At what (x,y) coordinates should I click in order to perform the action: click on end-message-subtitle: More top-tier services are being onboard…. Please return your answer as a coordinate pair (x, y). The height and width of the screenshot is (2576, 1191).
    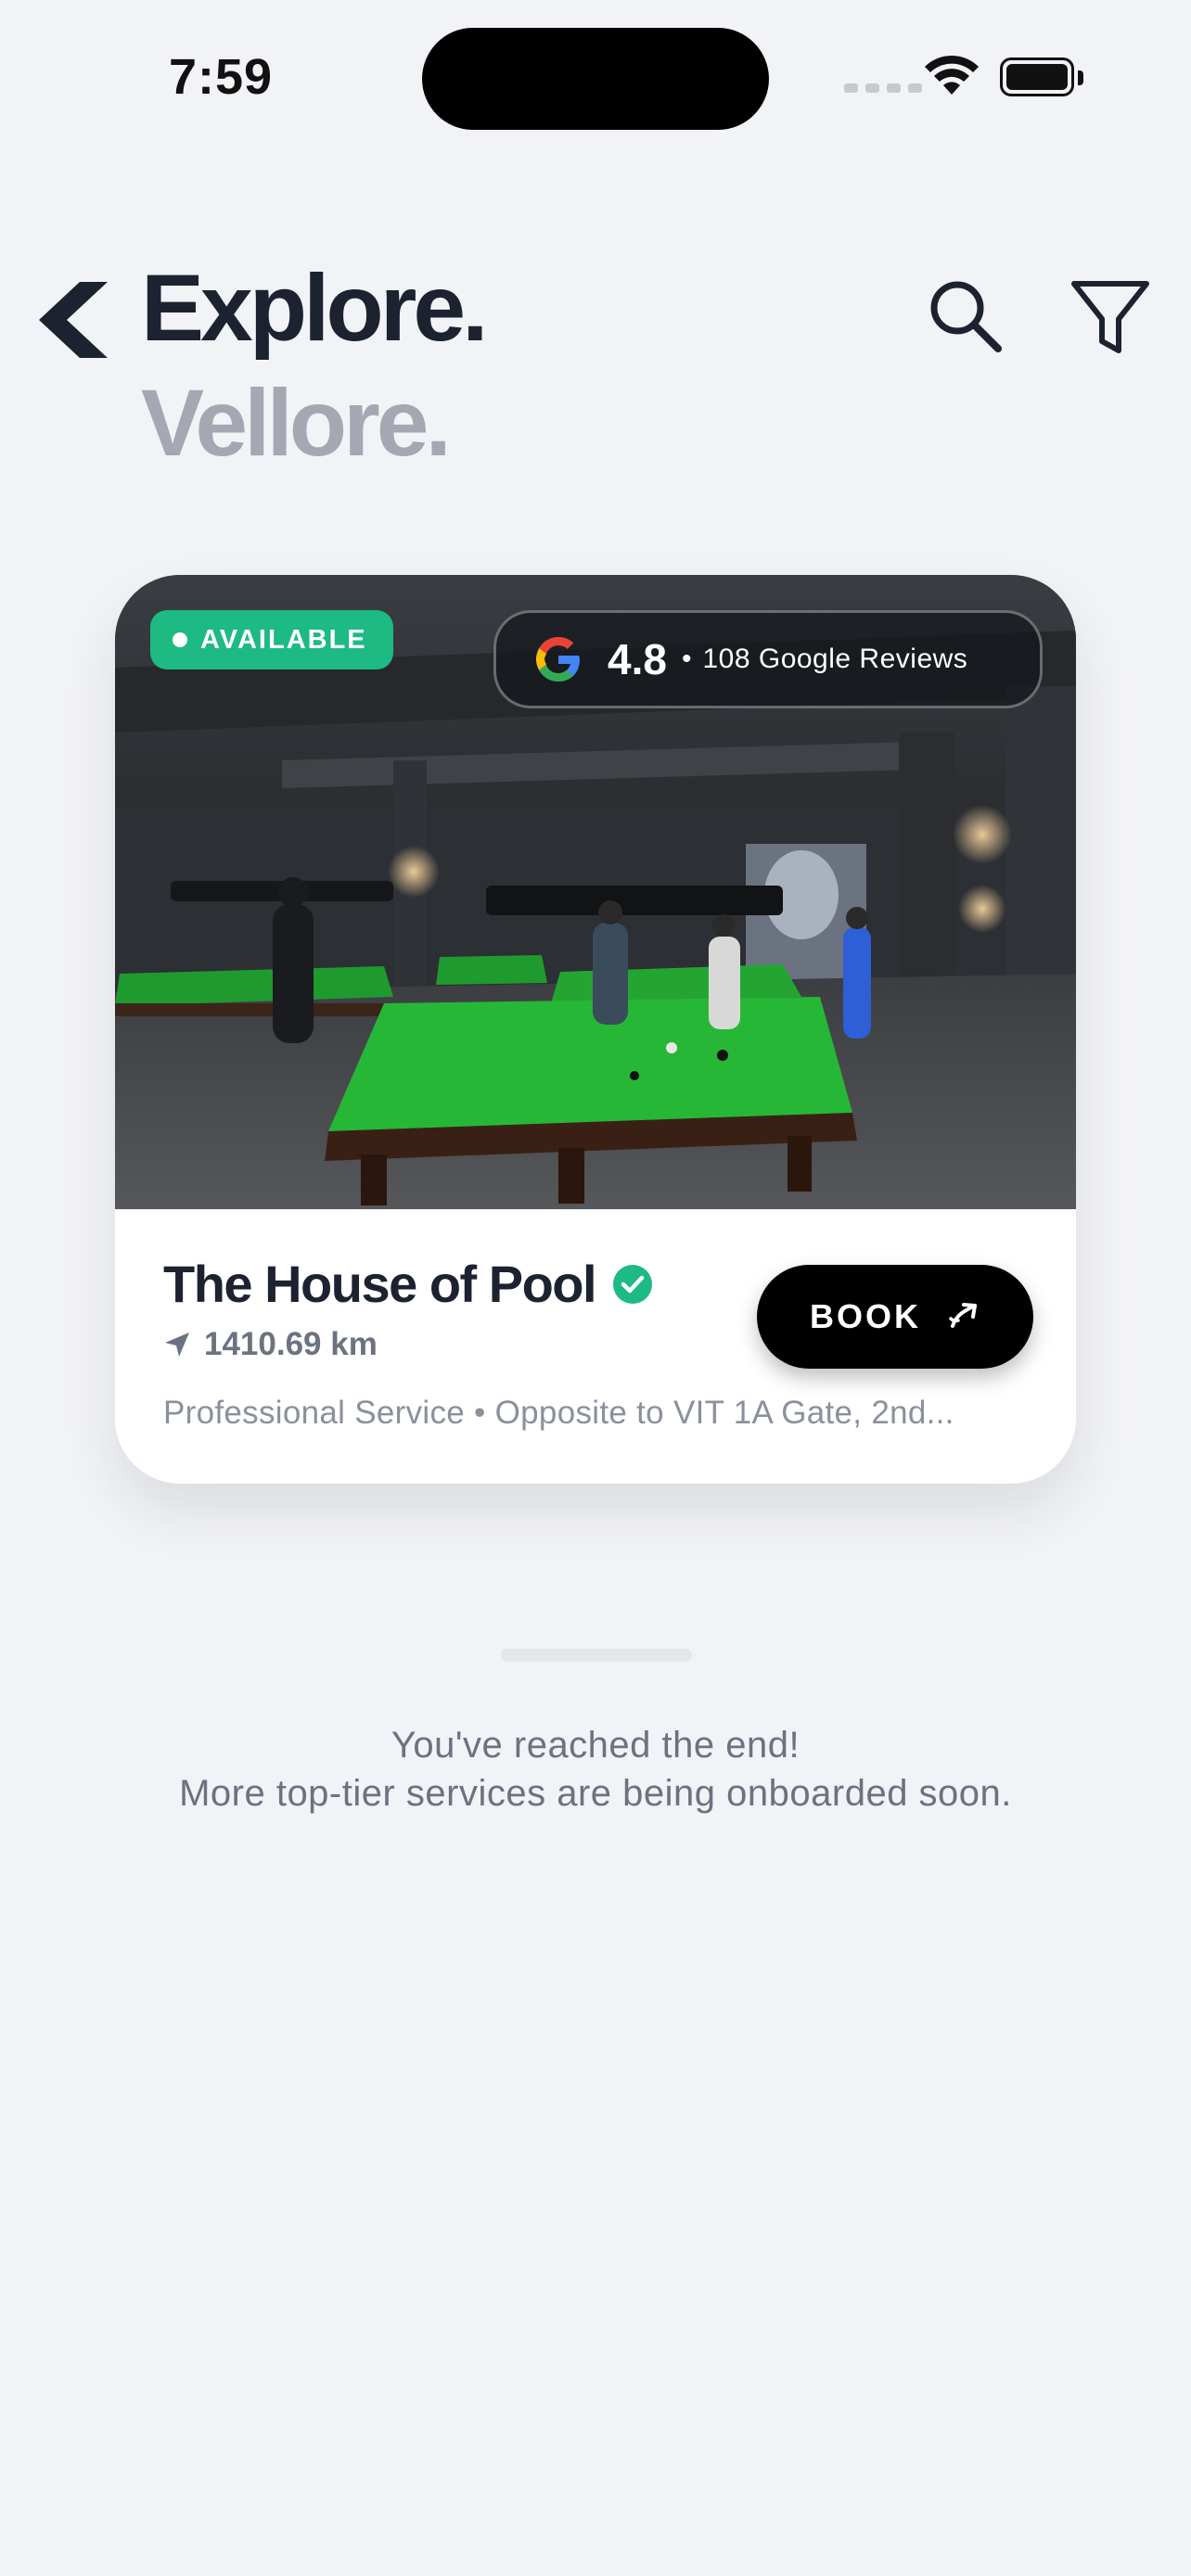
    Looking at the image, I should click on (595, 1793).